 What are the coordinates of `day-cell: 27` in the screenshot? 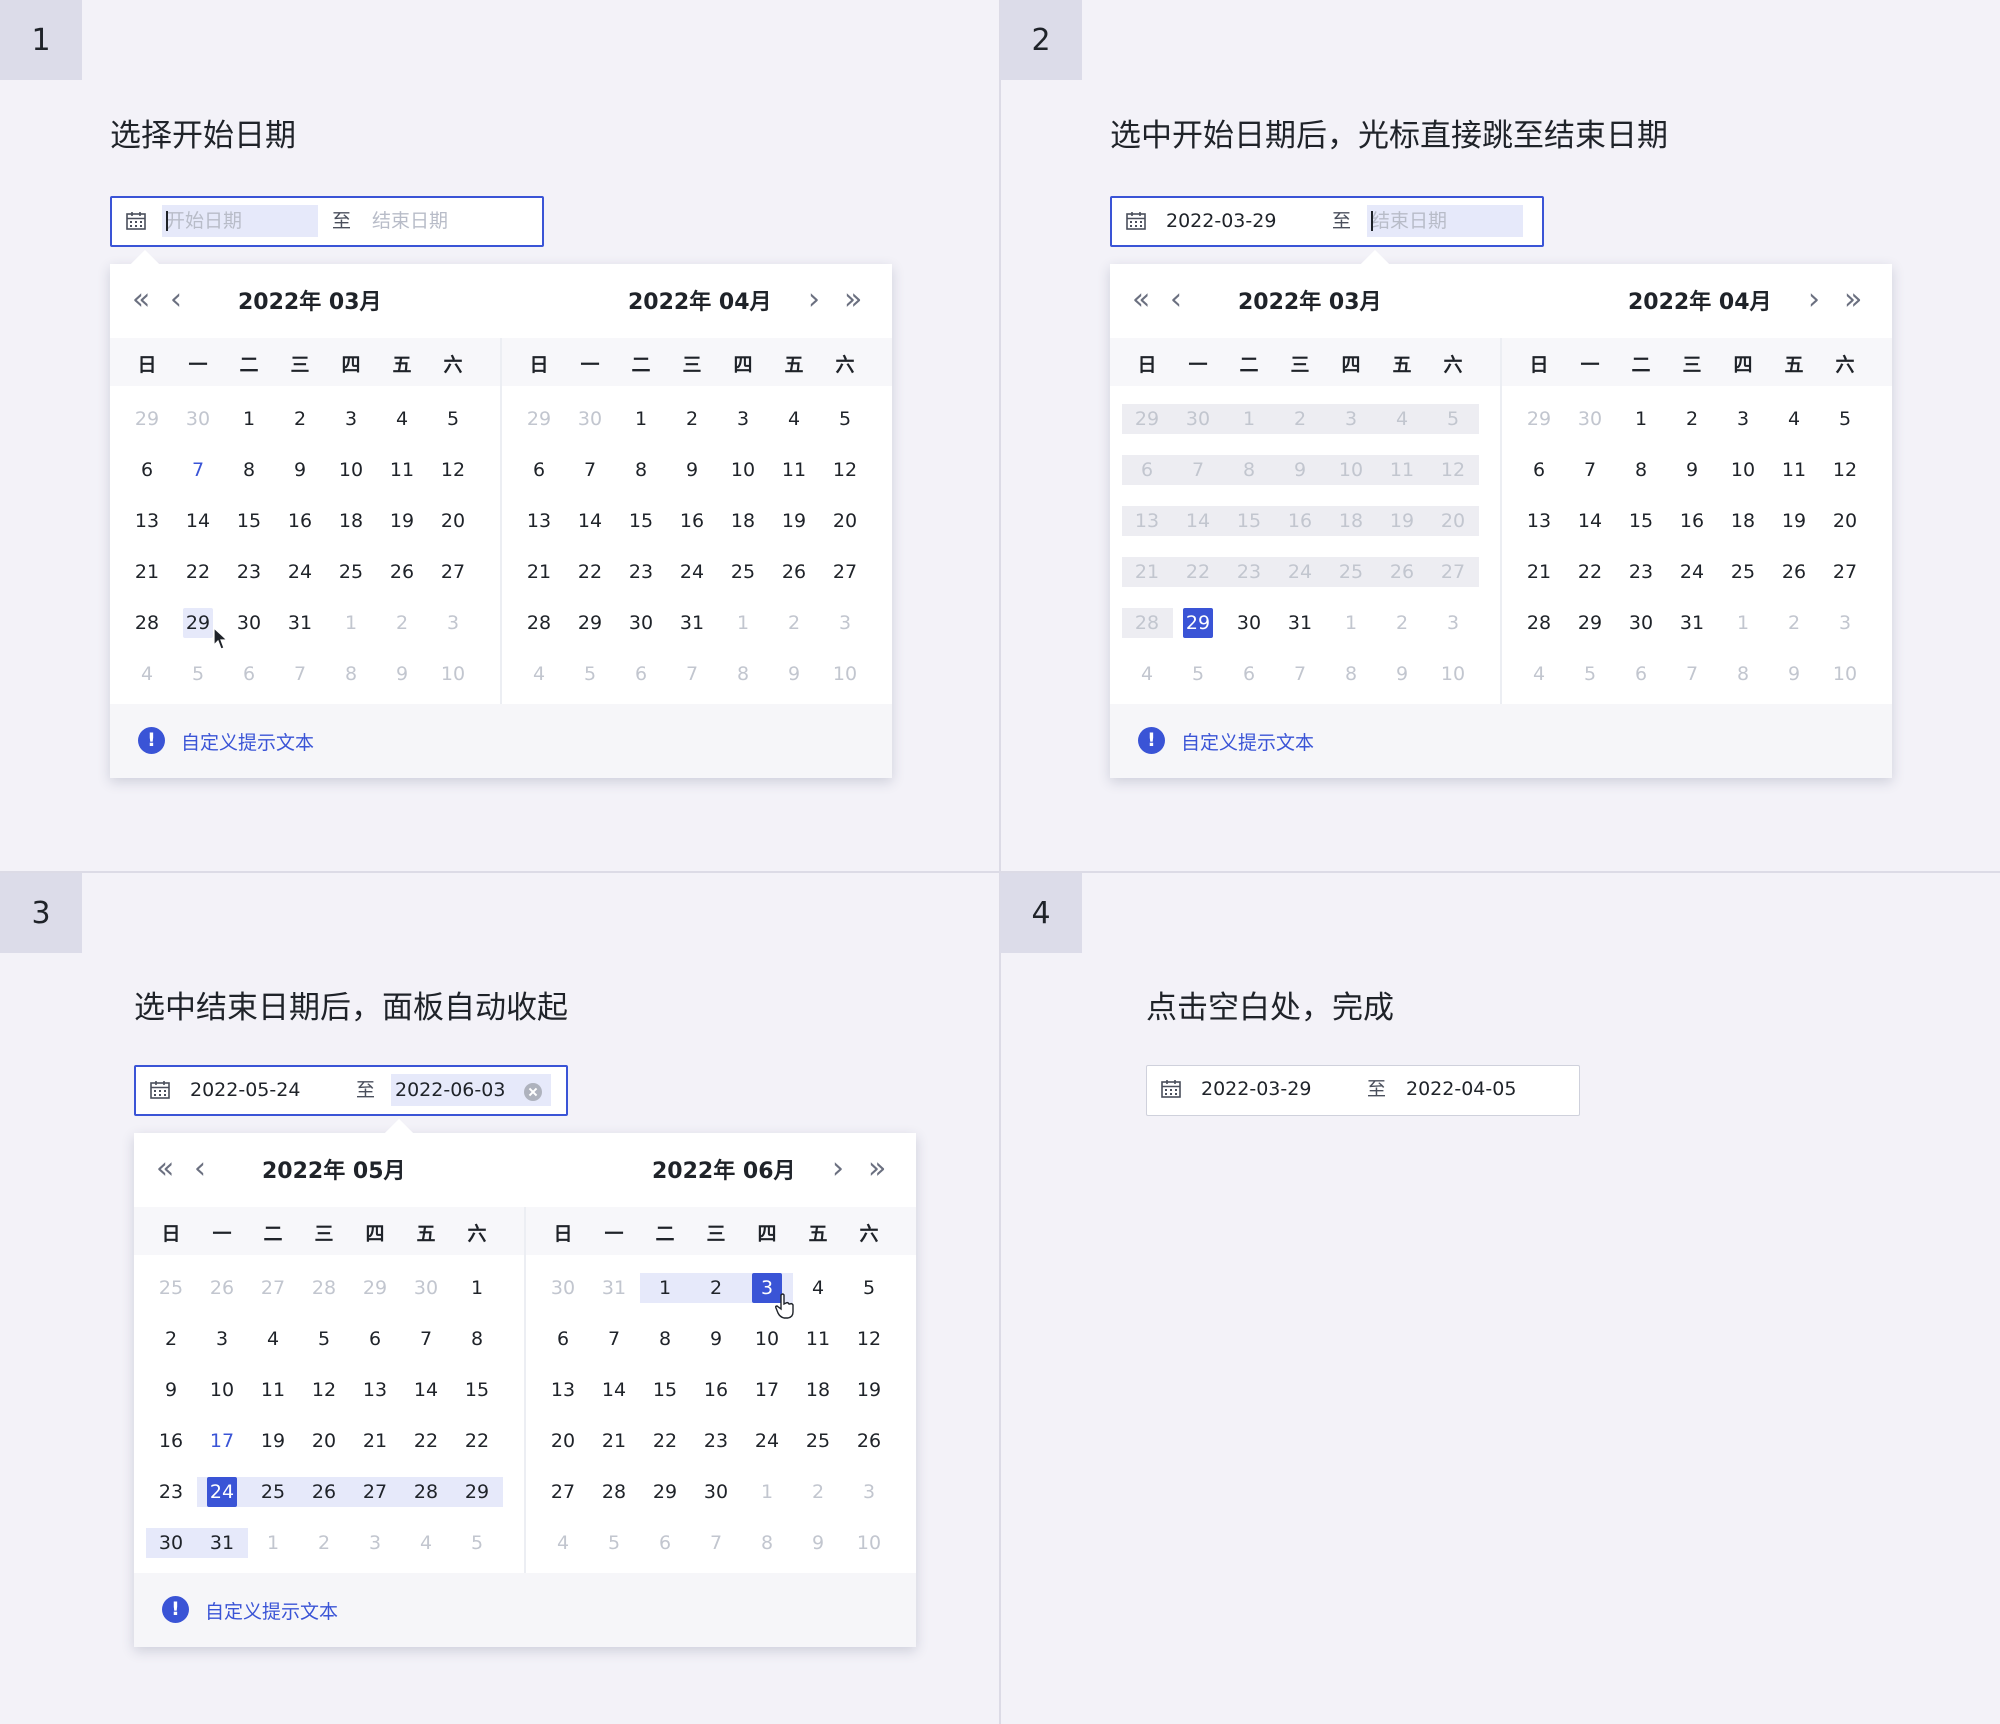 It's located at (453, 572).